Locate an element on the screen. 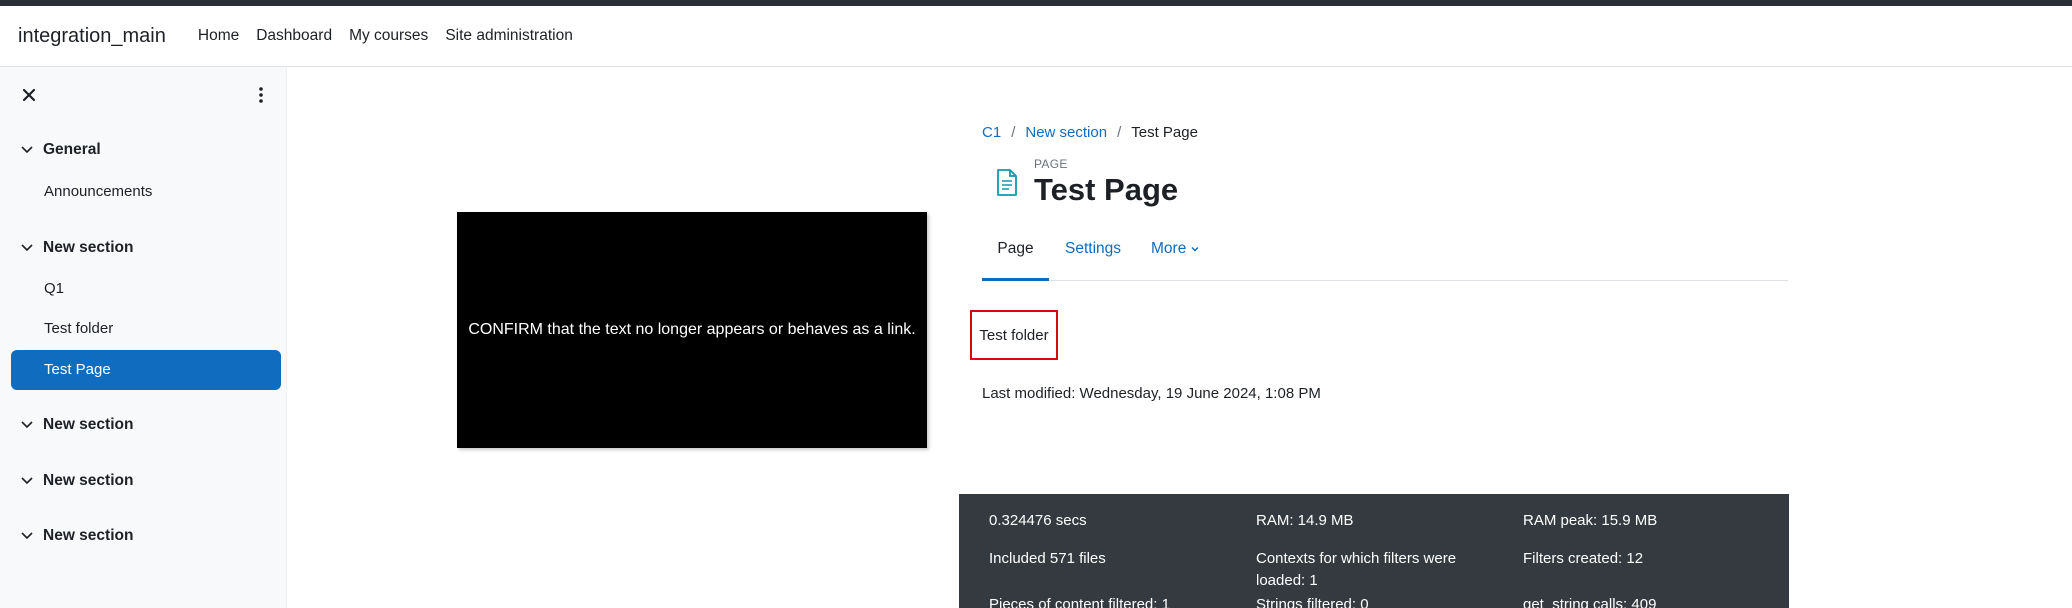 The image size is (2072, 608). section-general: General is located at coordinates (60, 150).